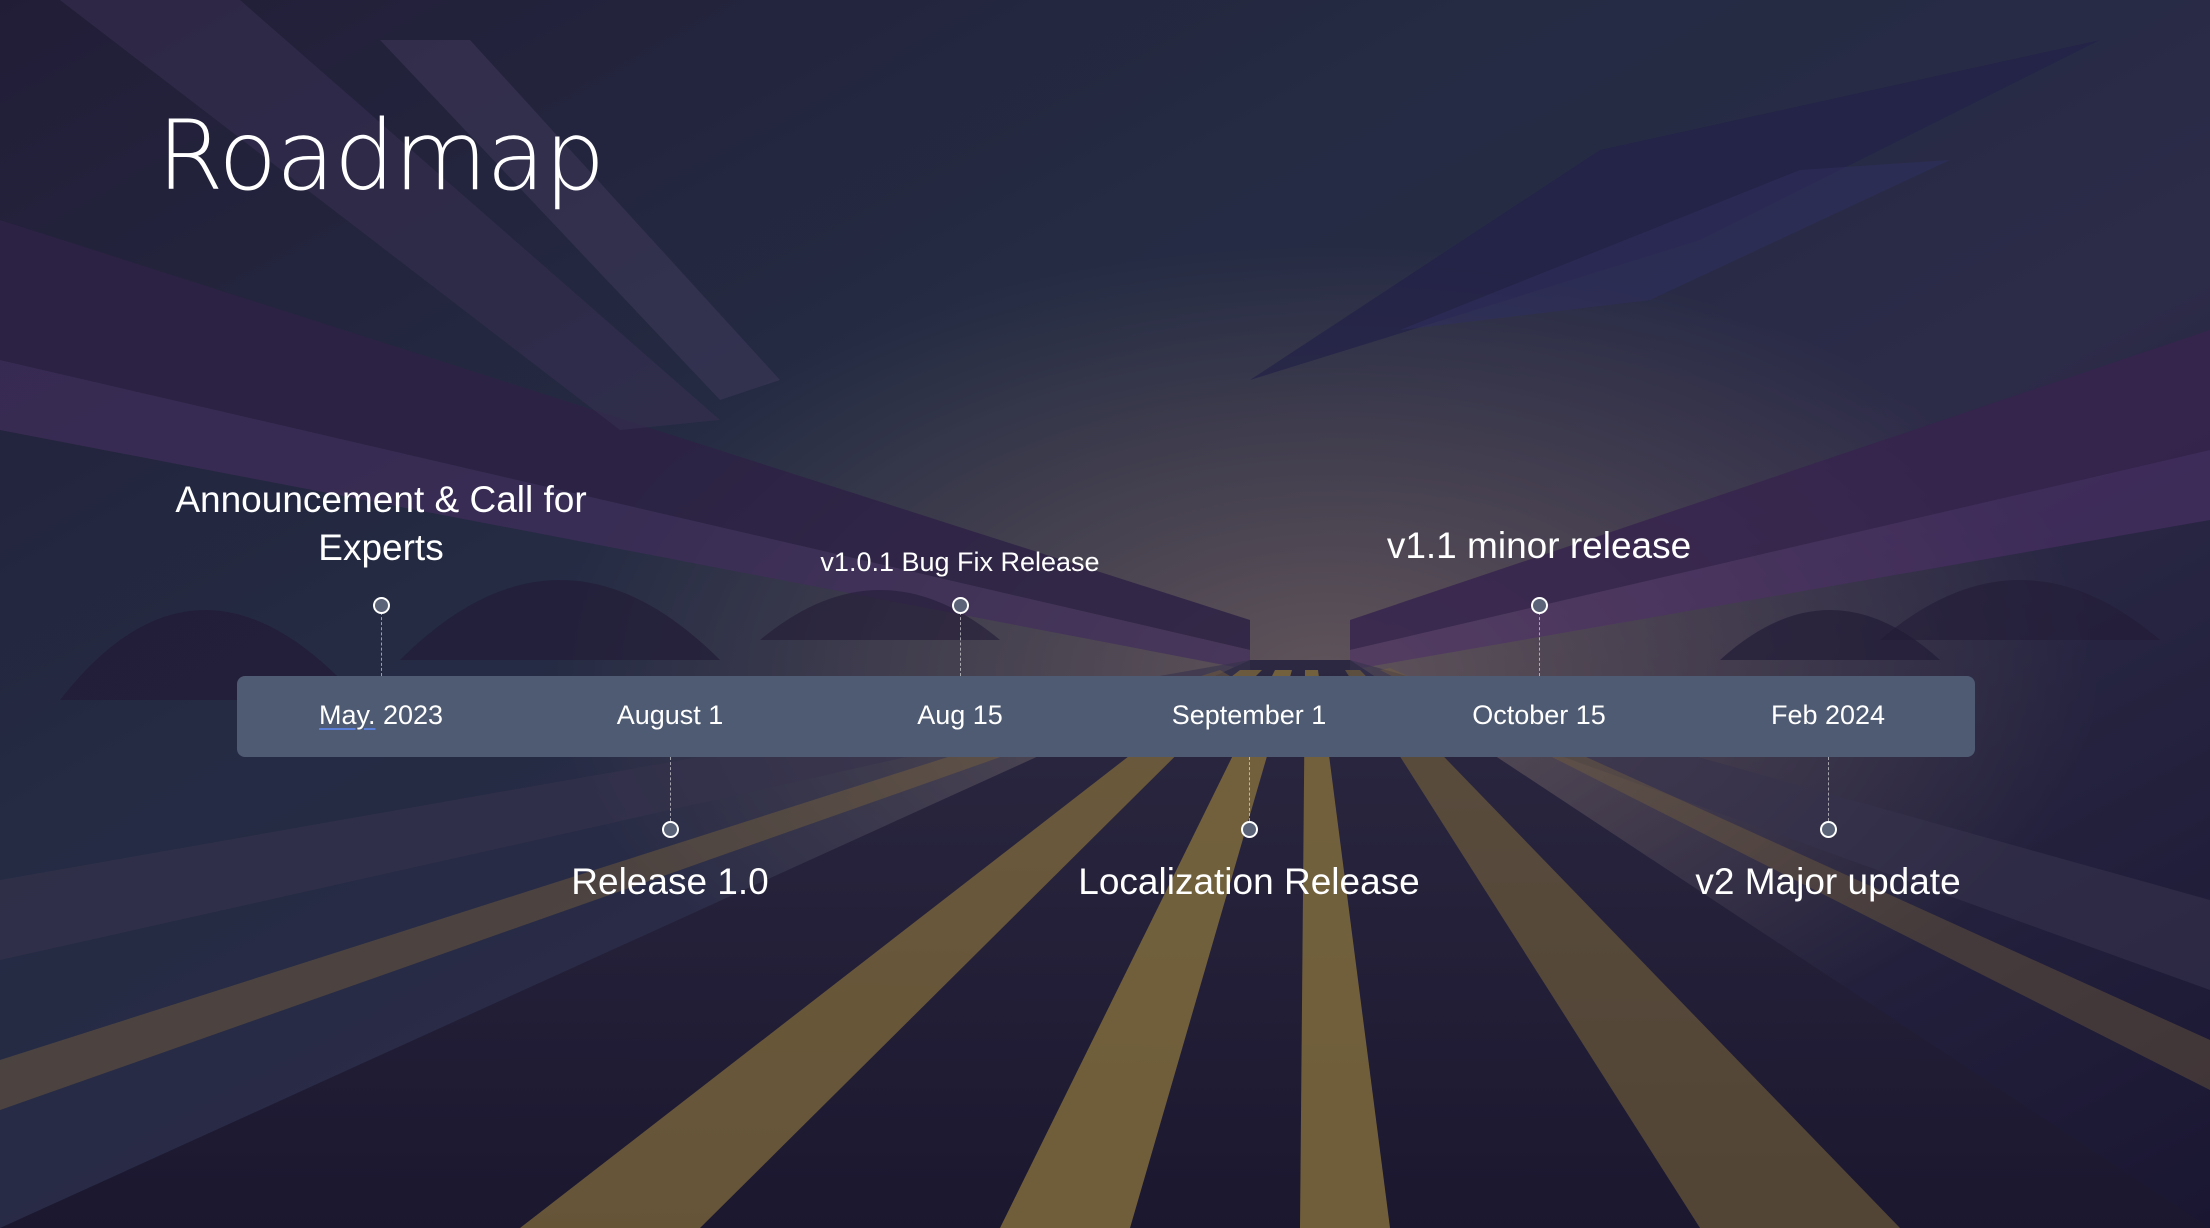 Image resolution: width=2210 pixels, height=1228 pixels. What do you see at coordinates (960, 715) in the screenshot?
I see `timeline-date: Aug 15` at bounding box center [960, 715].